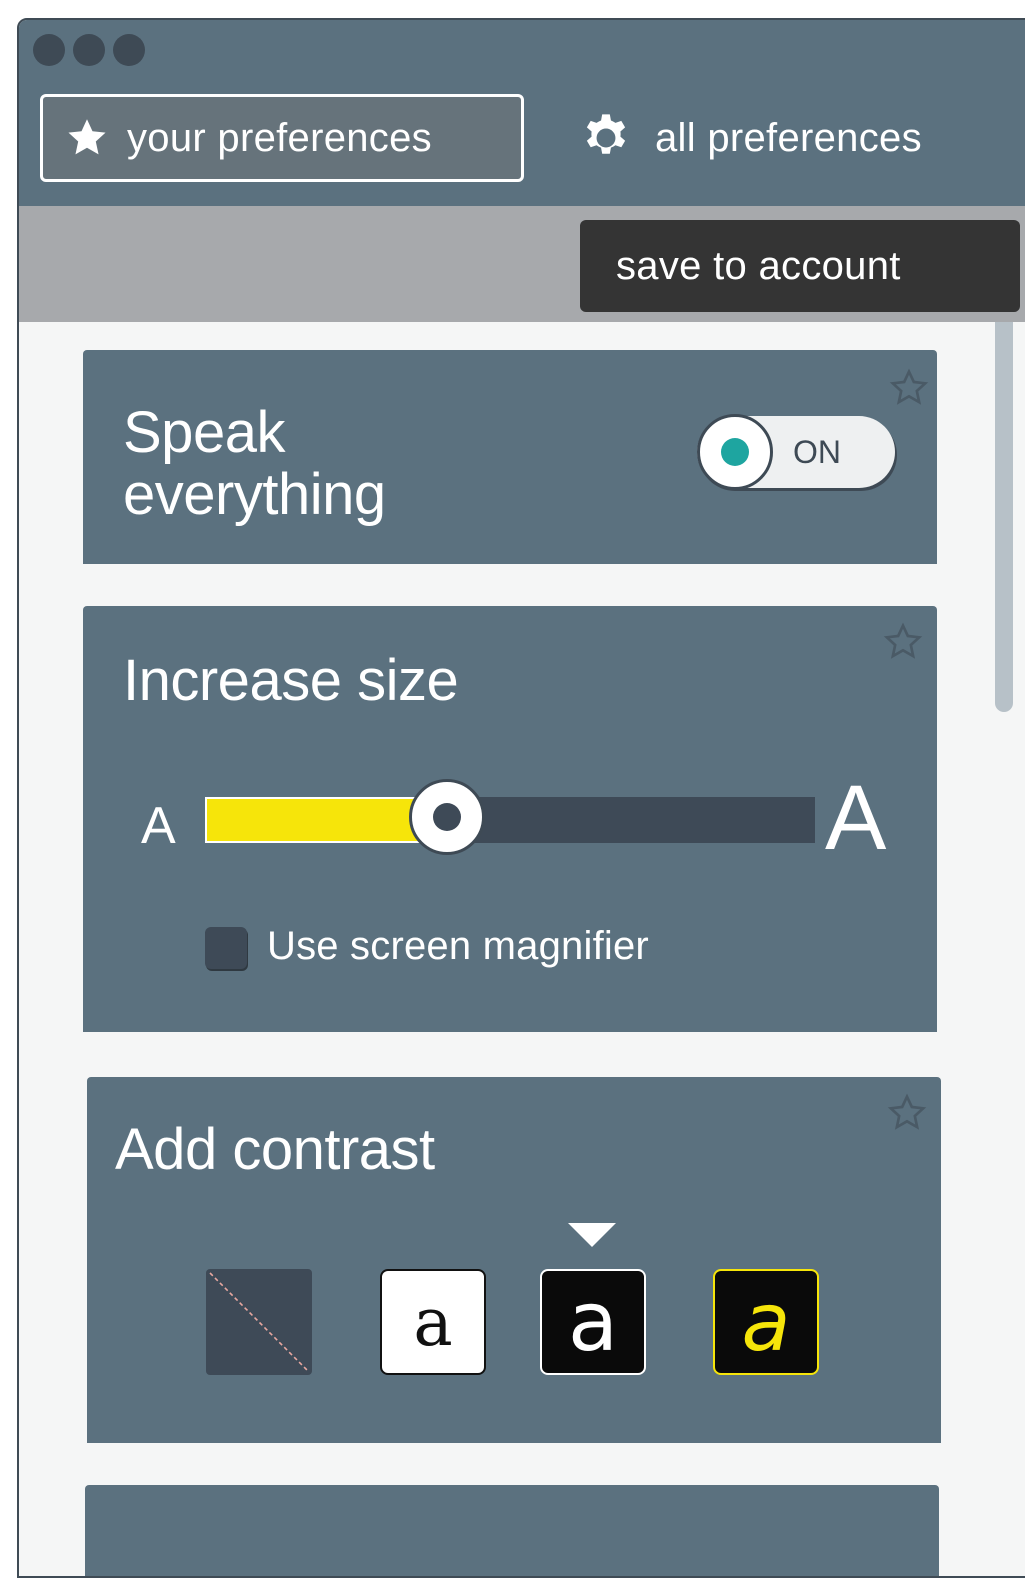 The image size is (1025, 1578). What do you see at coordinates (1004, 517) in the screenshot?
I see `scrollbar` at bounding box center [1004, 517].